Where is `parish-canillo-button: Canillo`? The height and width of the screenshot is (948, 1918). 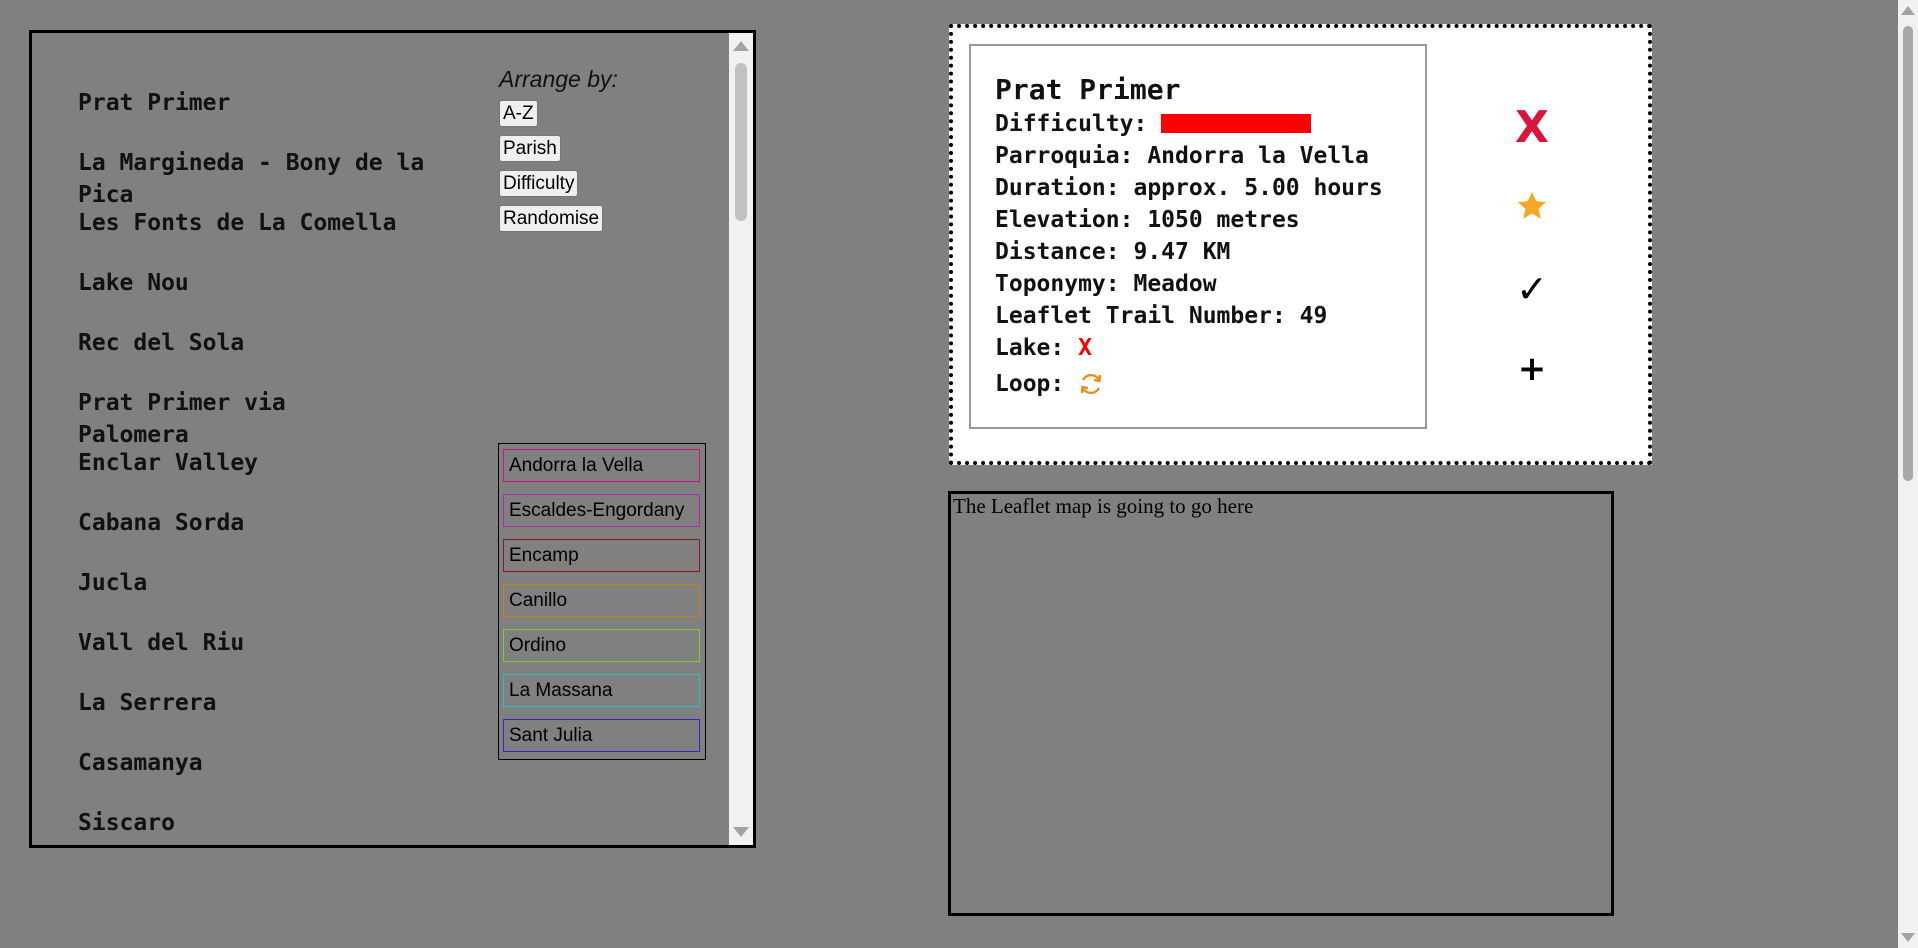 parish-canillo-button: Canillo is located at coordinates (601, 600).